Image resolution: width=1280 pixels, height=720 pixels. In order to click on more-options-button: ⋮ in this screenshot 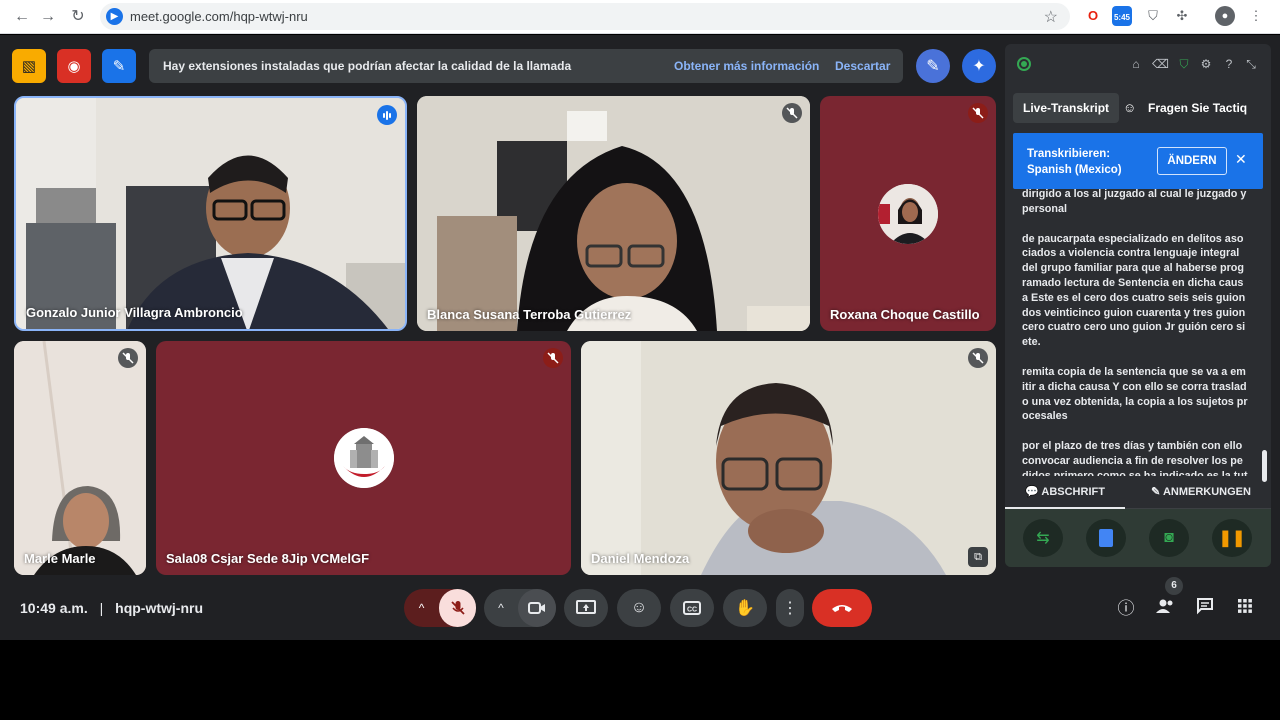, I will do `click(790, 608)`.